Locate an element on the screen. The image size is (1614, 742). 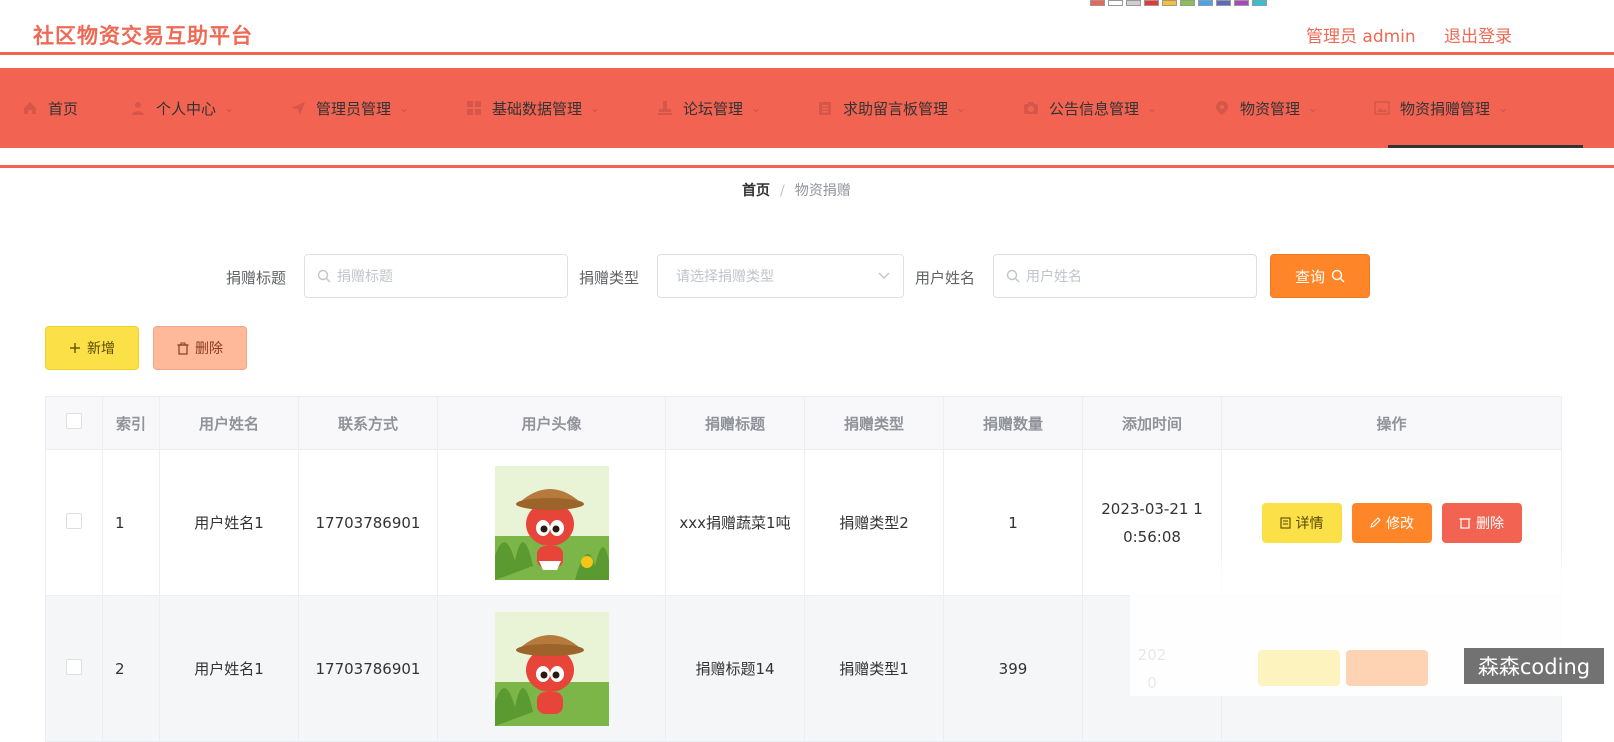
top-header: 社区物资交易互助平台 管理员 admin 退出登录 is located at coordinates (807, 26).